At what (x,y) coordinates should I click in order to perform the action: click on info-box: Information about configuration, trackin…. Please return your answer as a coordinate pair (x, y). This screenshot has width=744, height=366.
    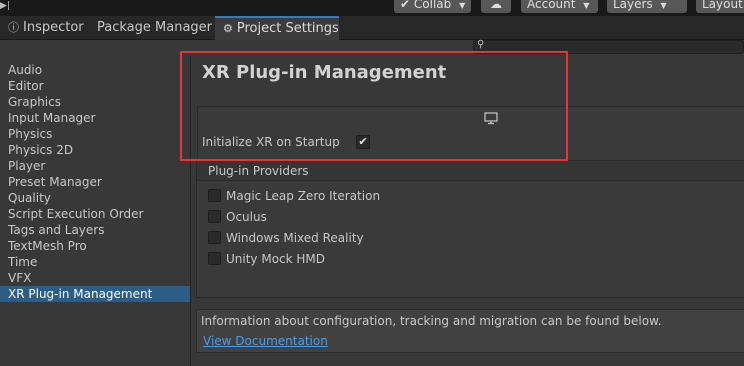
    Looking at the image, I should click on (470, 331).